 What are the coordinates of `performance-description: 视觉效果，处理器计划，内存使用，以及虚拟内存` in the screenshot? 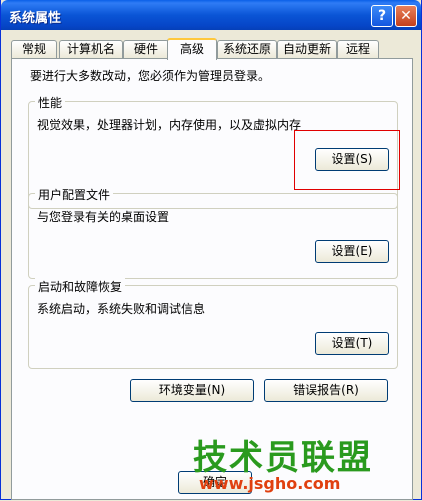 It's located at (169, 125).